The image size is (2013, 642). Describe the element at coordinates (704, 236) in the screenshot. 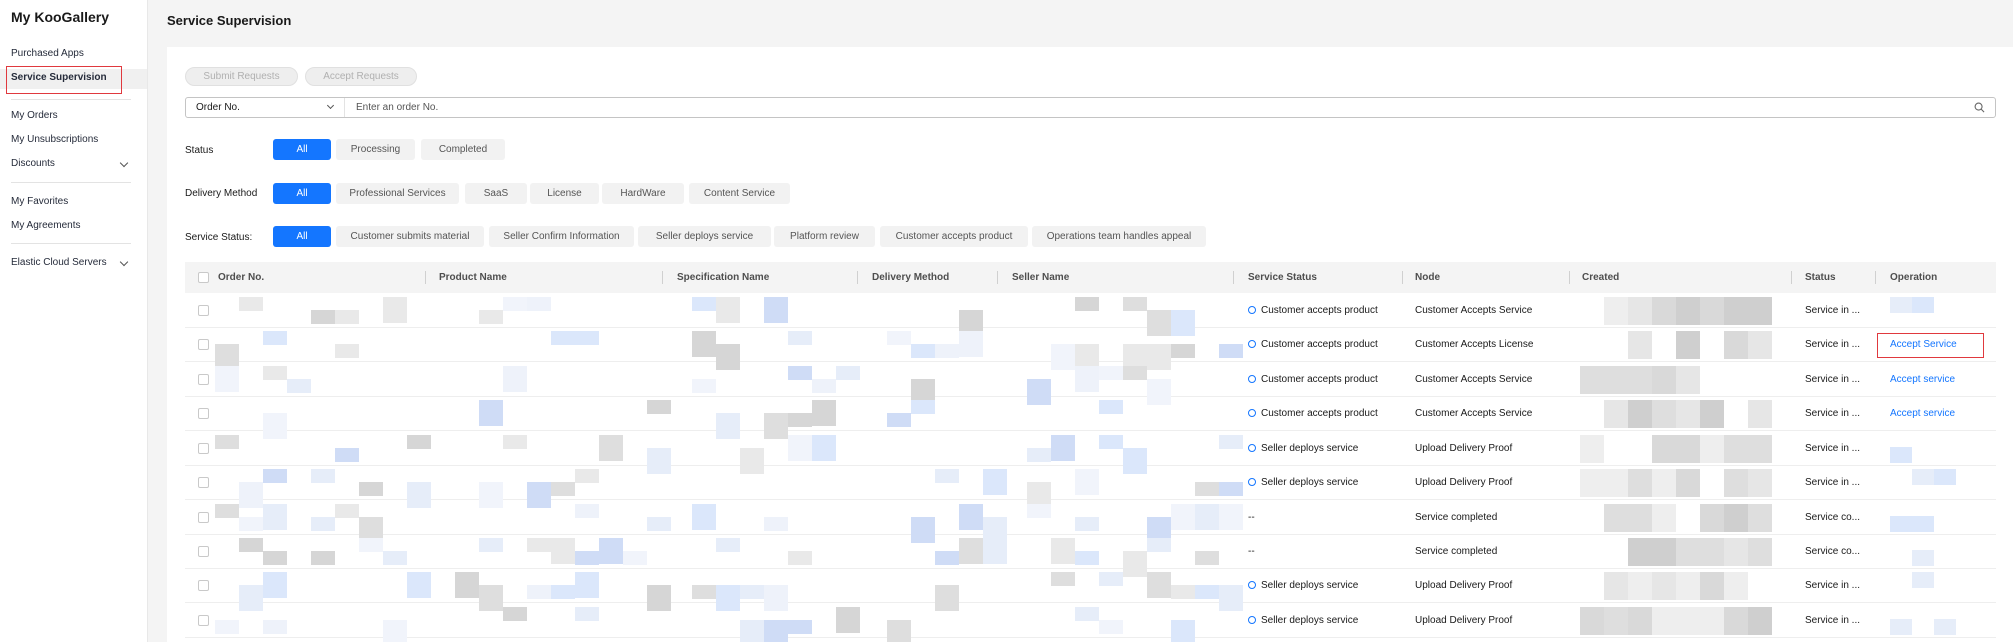

I see `service-status-chip-seller-deploys-service: Seller deploys service` at that location.